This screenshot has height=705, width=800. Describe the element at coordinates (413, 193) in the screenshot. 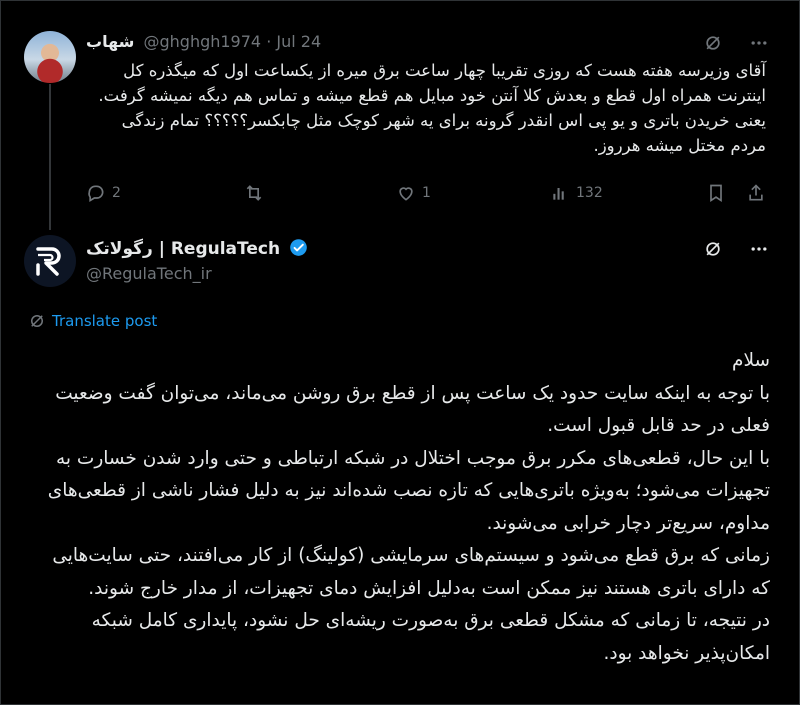

I see `like-button: 1` at that location.